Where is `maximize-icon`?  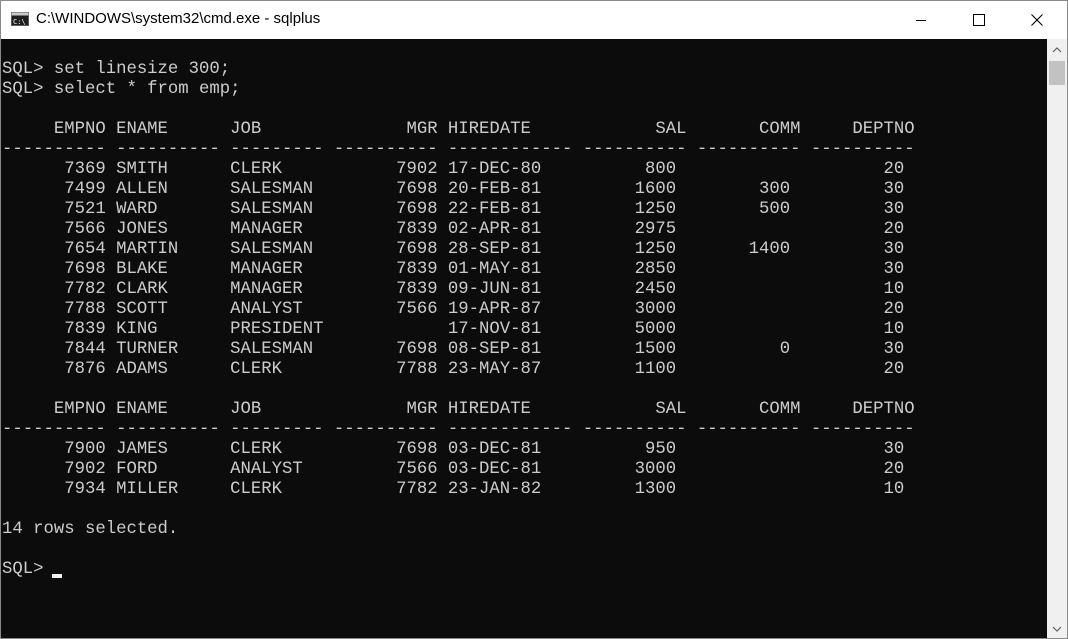
maximize-icon is located at coordinates (979, 20).